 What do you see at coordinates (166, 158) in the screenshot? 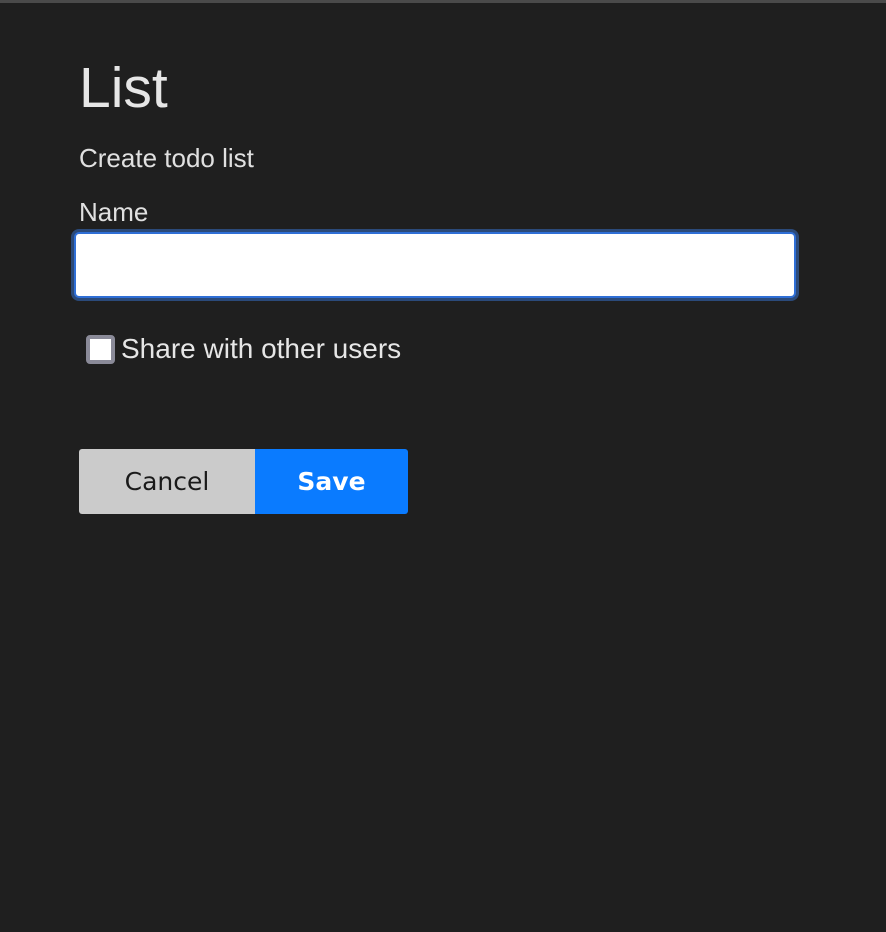
I see `page-subtitle: Create todo list` at bounding box center [166, 158].